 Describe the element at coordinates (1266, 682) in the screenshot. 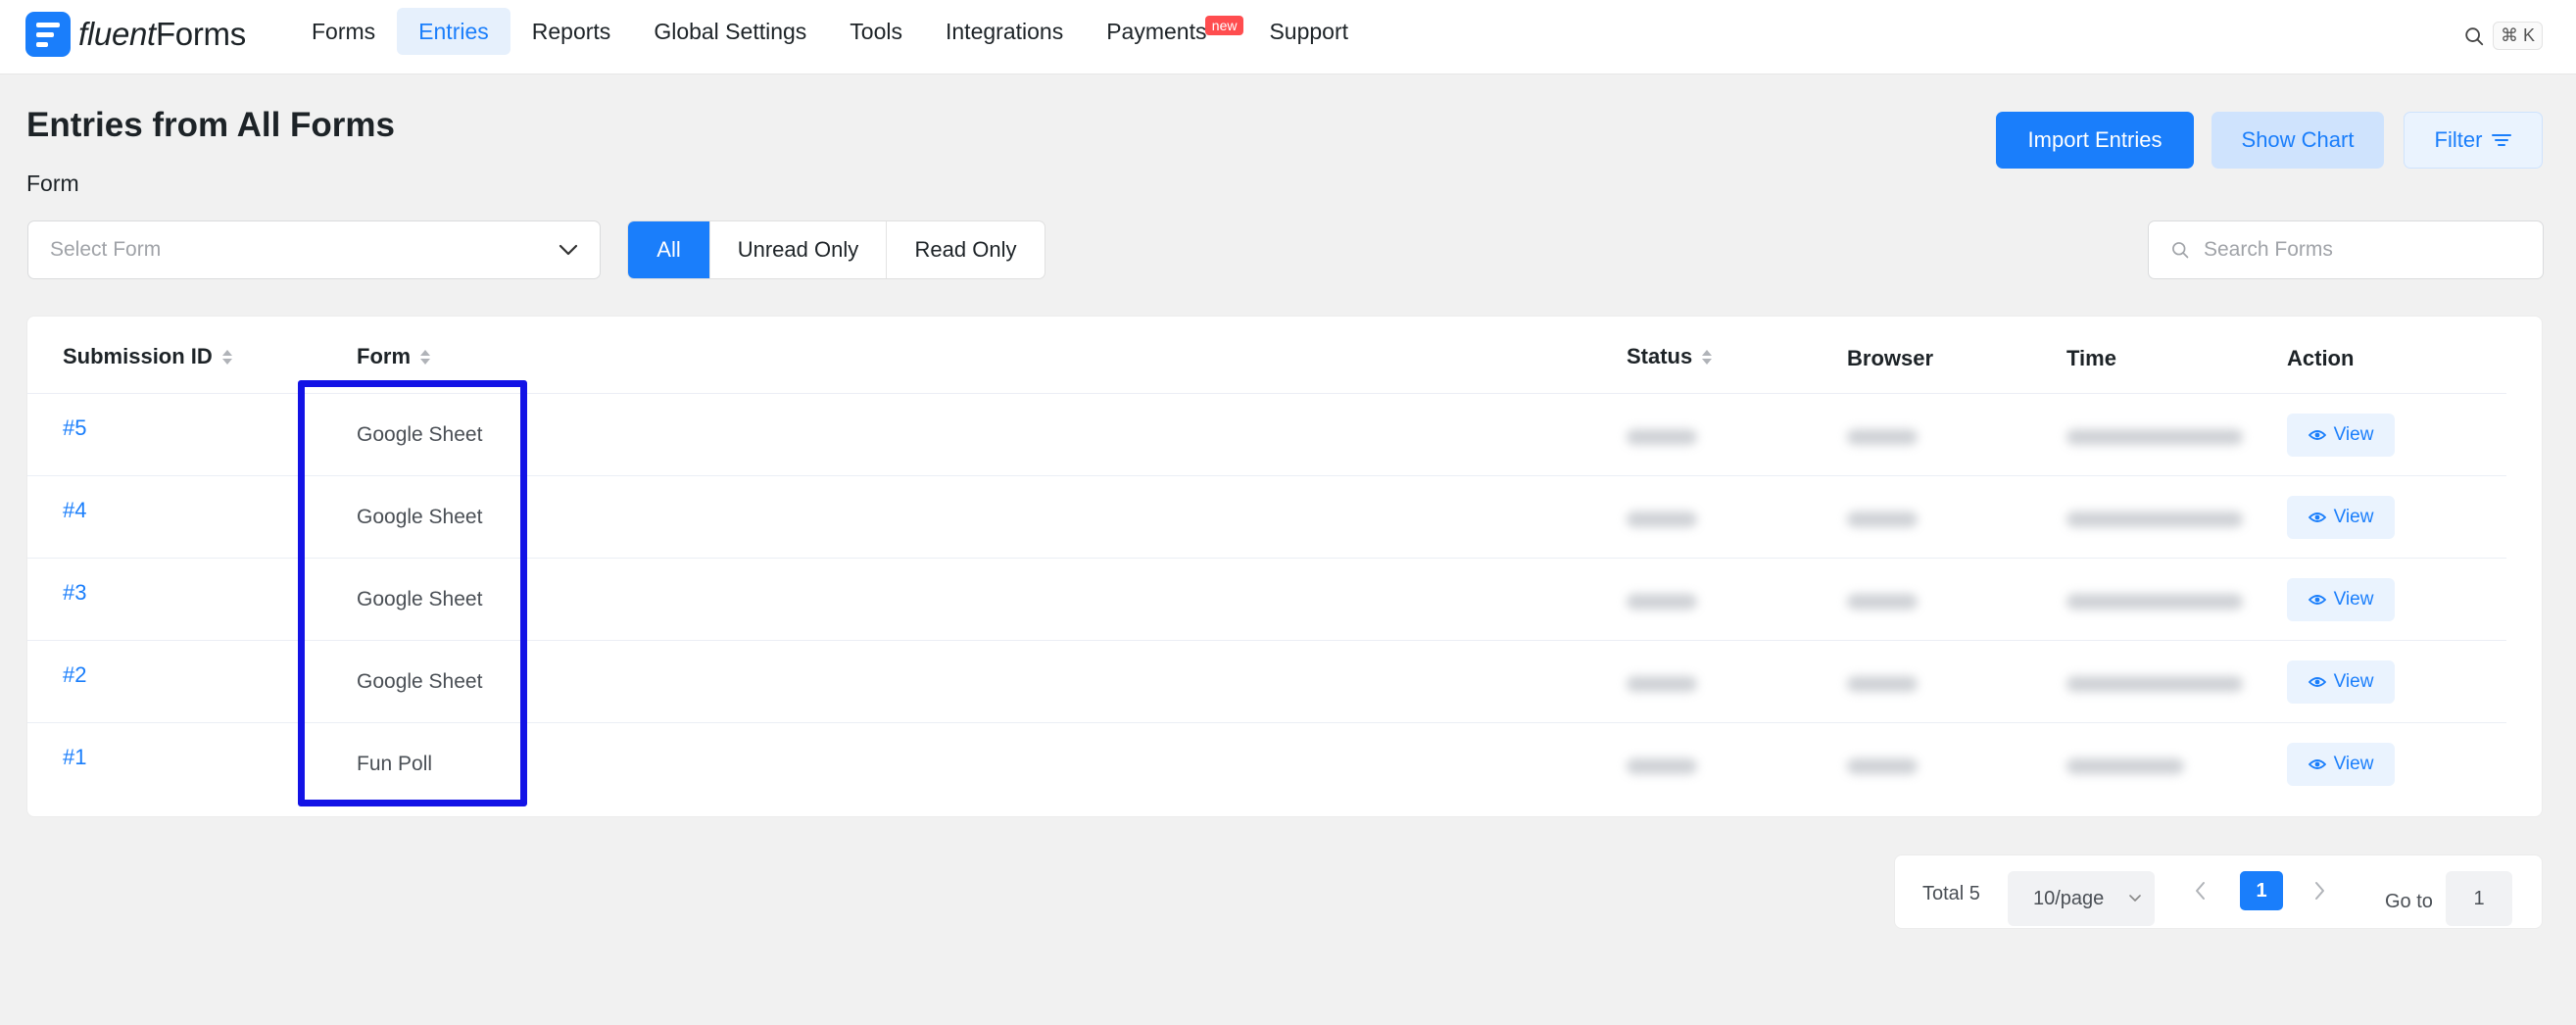

I see `table-row: #2 Google Sheet View` at that location.